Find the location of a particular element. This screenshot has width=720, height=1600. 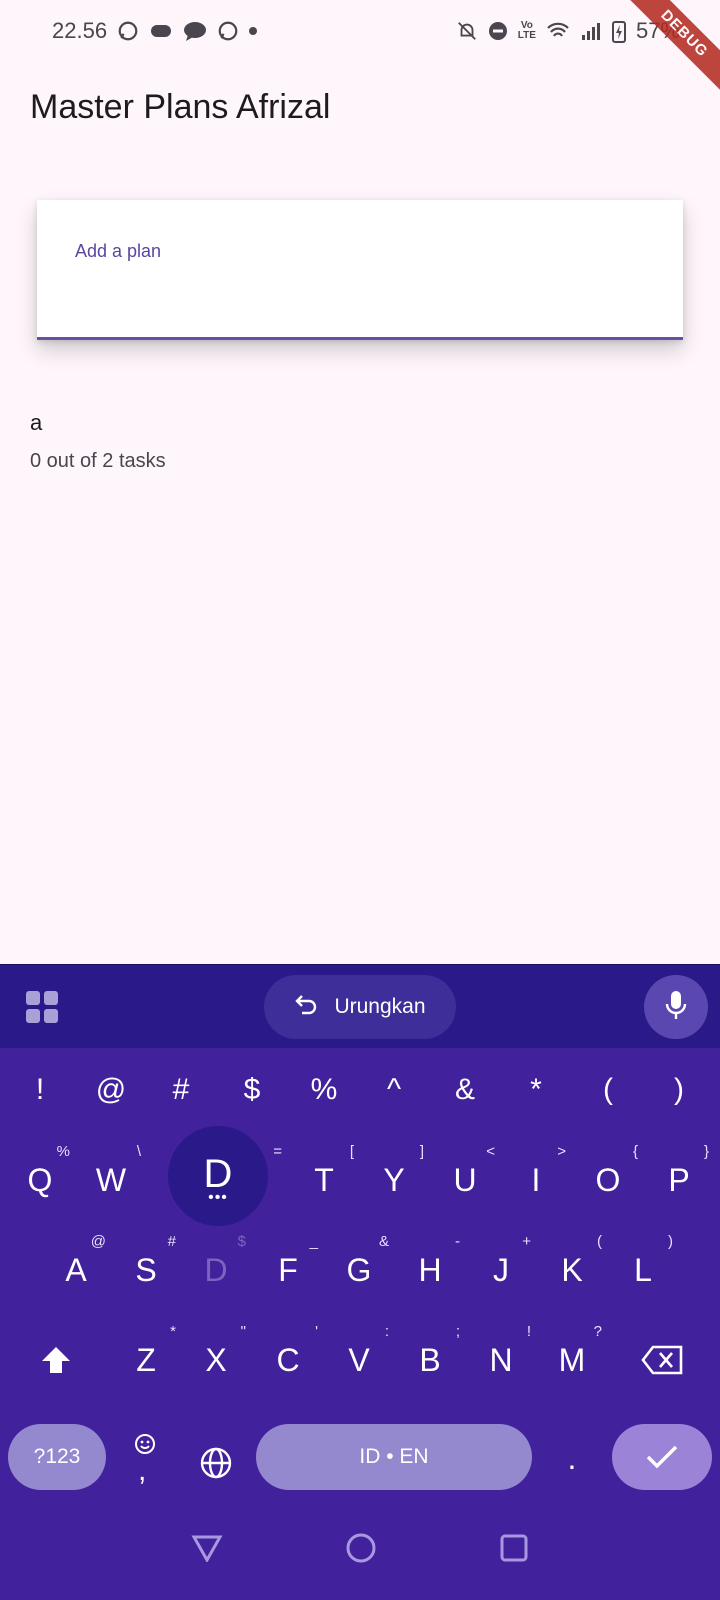

key-w: W \ is located at coordinates (111, 1180).